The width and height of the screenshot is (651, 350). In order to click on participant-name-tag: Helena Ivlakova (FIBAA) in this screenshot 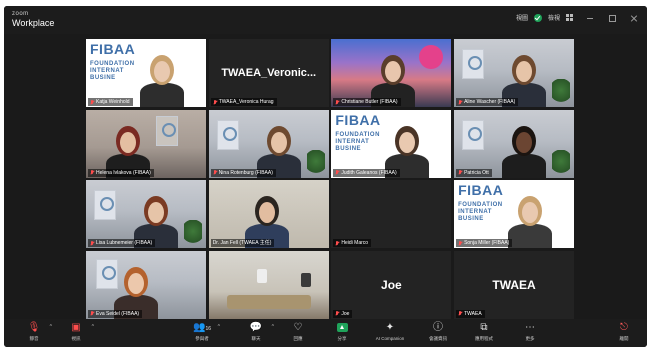, I will do `click(121, 172)`.